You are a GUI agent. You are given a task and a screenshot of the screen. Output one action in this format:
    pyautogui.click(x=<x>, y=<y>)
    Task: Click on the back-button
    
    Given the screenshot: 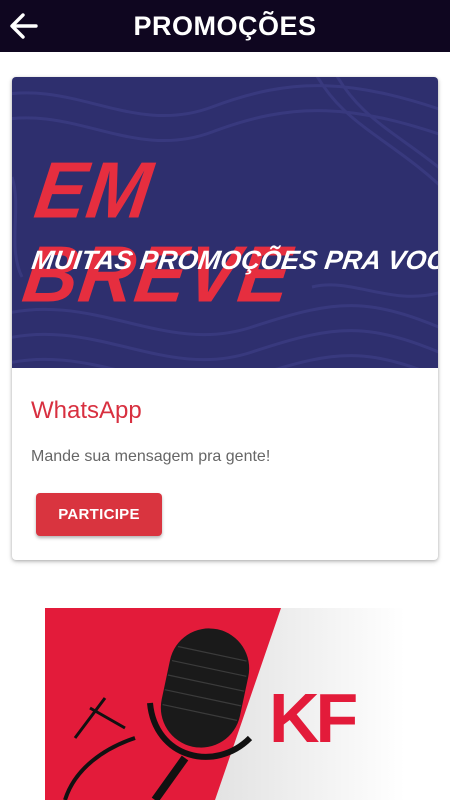 What is the action you would take?
    pyautogui.click(x=24, y=26)
    